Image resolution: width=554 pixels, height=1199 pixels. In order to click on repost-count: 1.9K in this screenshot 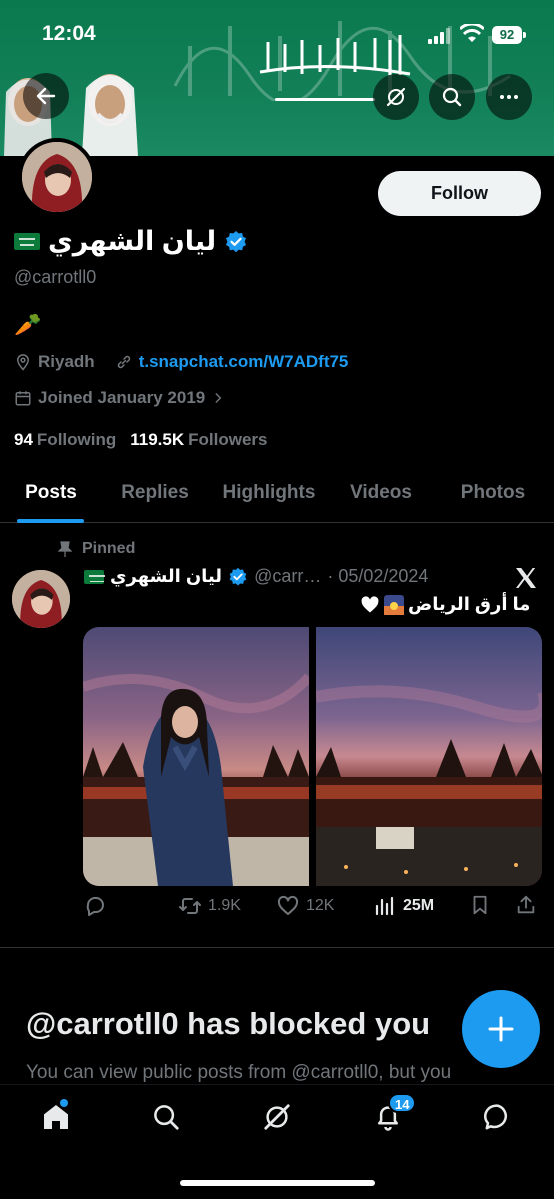, I will do `click(224, 905)`.